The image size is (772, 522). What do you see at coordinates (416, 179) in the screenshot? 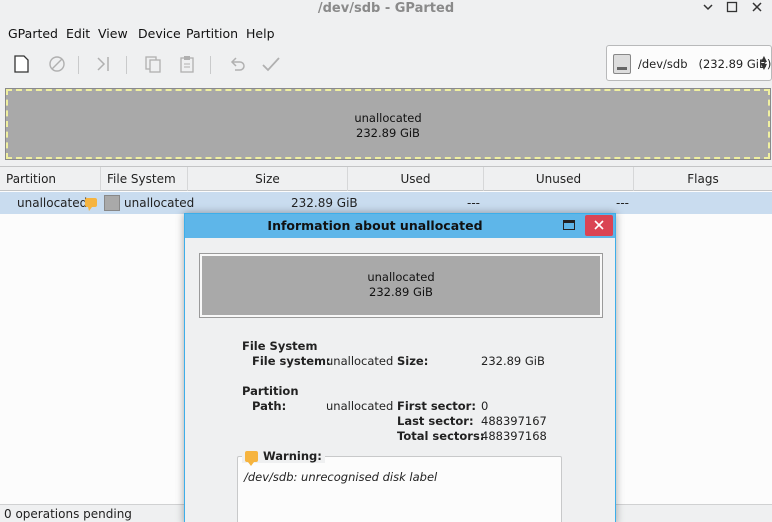
I see `column-used: Used` at bounding box center [416, 179].